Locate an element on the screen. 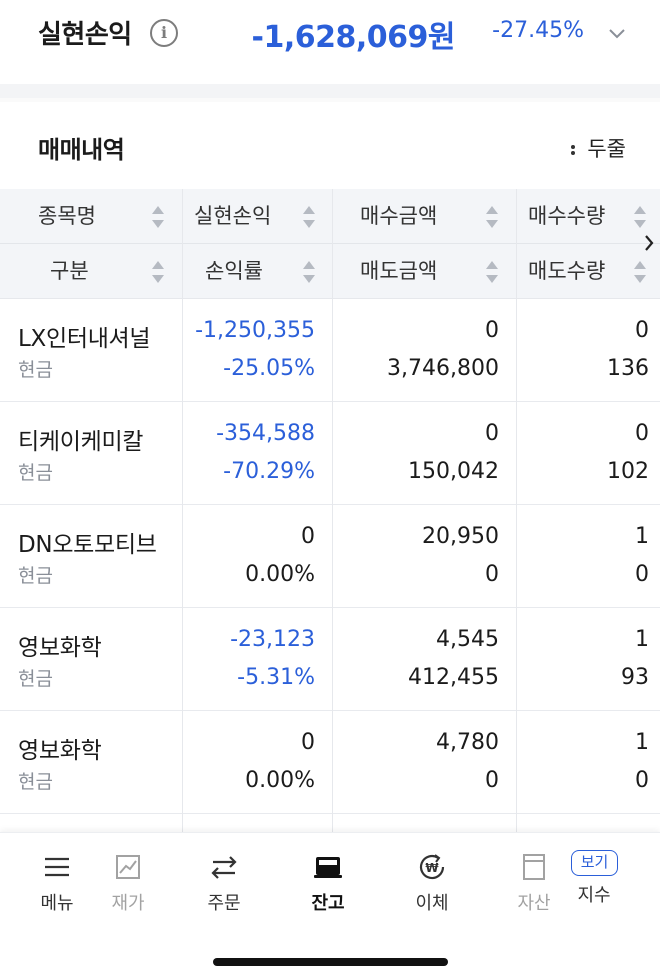 This screenshot has width=660, height=980. trade-history-title: 매매내역 is located at coordinates (81, 150).